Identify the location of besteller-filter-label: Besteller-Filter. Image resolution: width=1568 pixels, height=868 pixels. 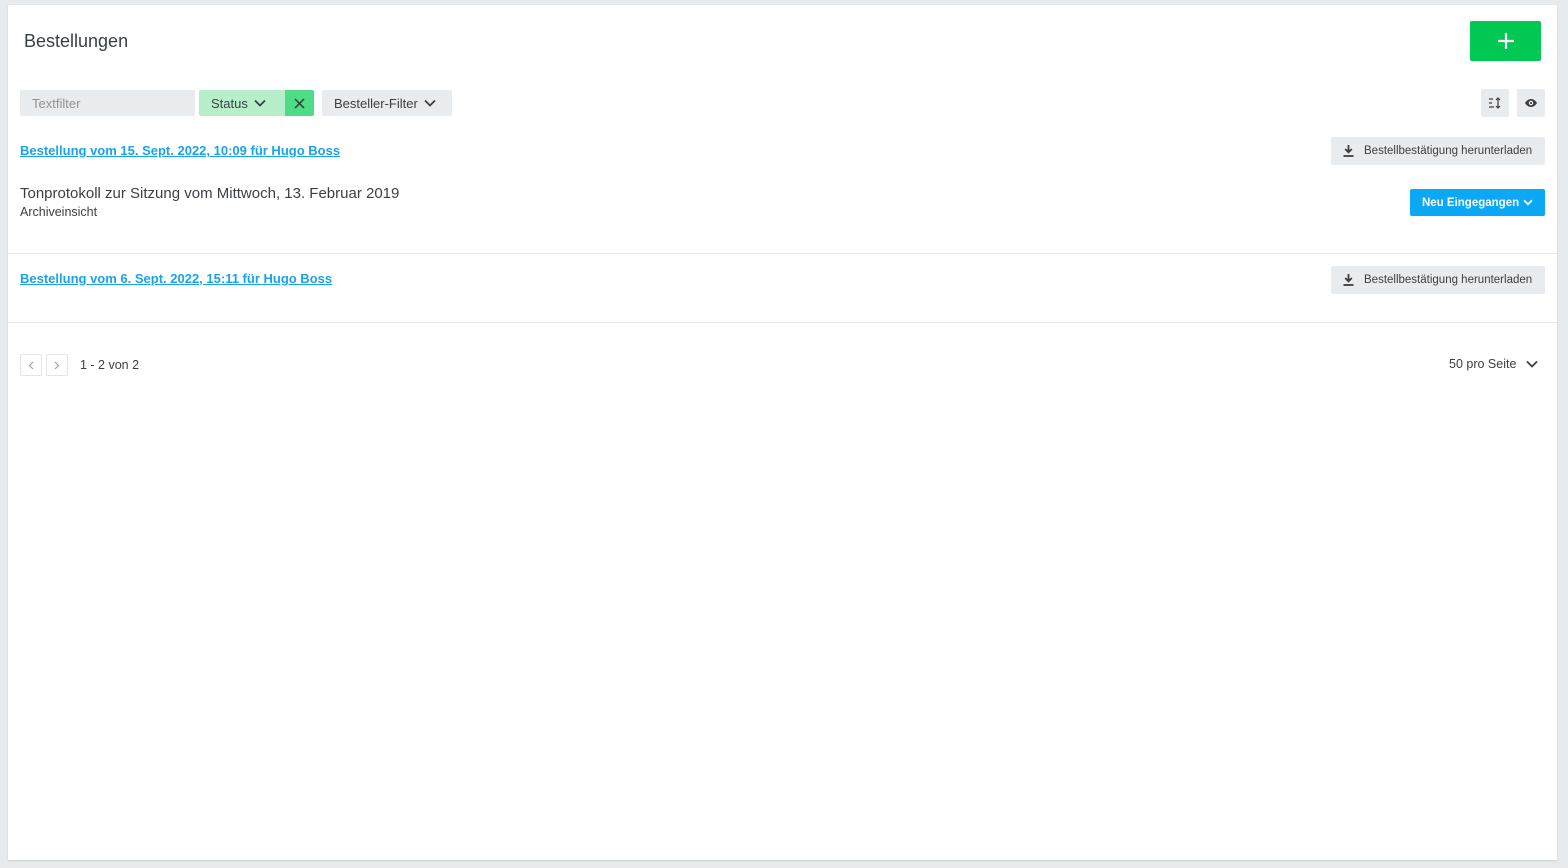
(376, 103).